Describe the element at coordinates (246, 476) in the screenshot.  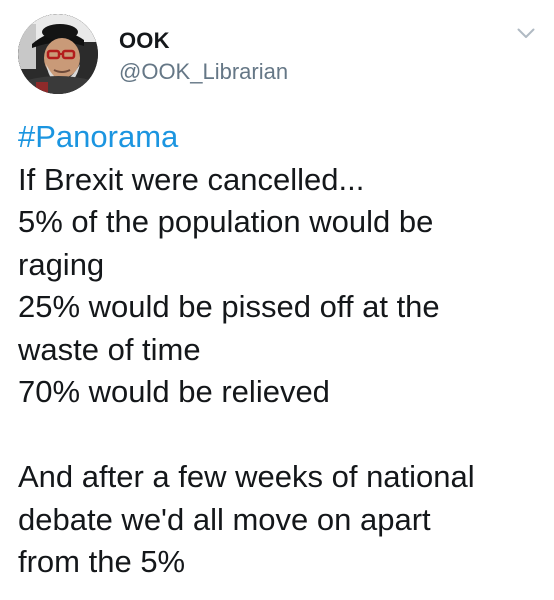
I see `tweet-line: And after a few weeks of national` at that location.